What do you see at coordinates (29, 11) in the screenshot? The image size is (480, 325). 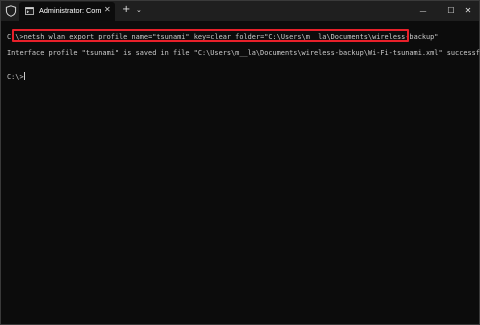 I see `command-prompt-icon` at bounding box center [29, 11].